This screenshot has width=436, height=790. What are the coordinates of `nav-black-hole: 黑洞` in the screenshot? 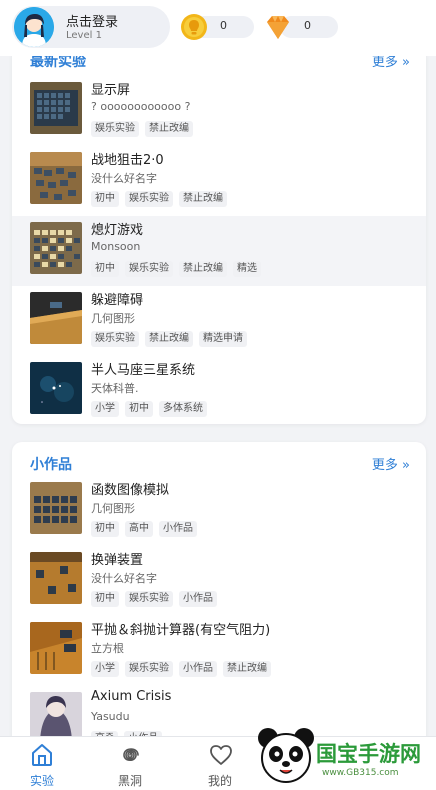 It's located at (130, 763).